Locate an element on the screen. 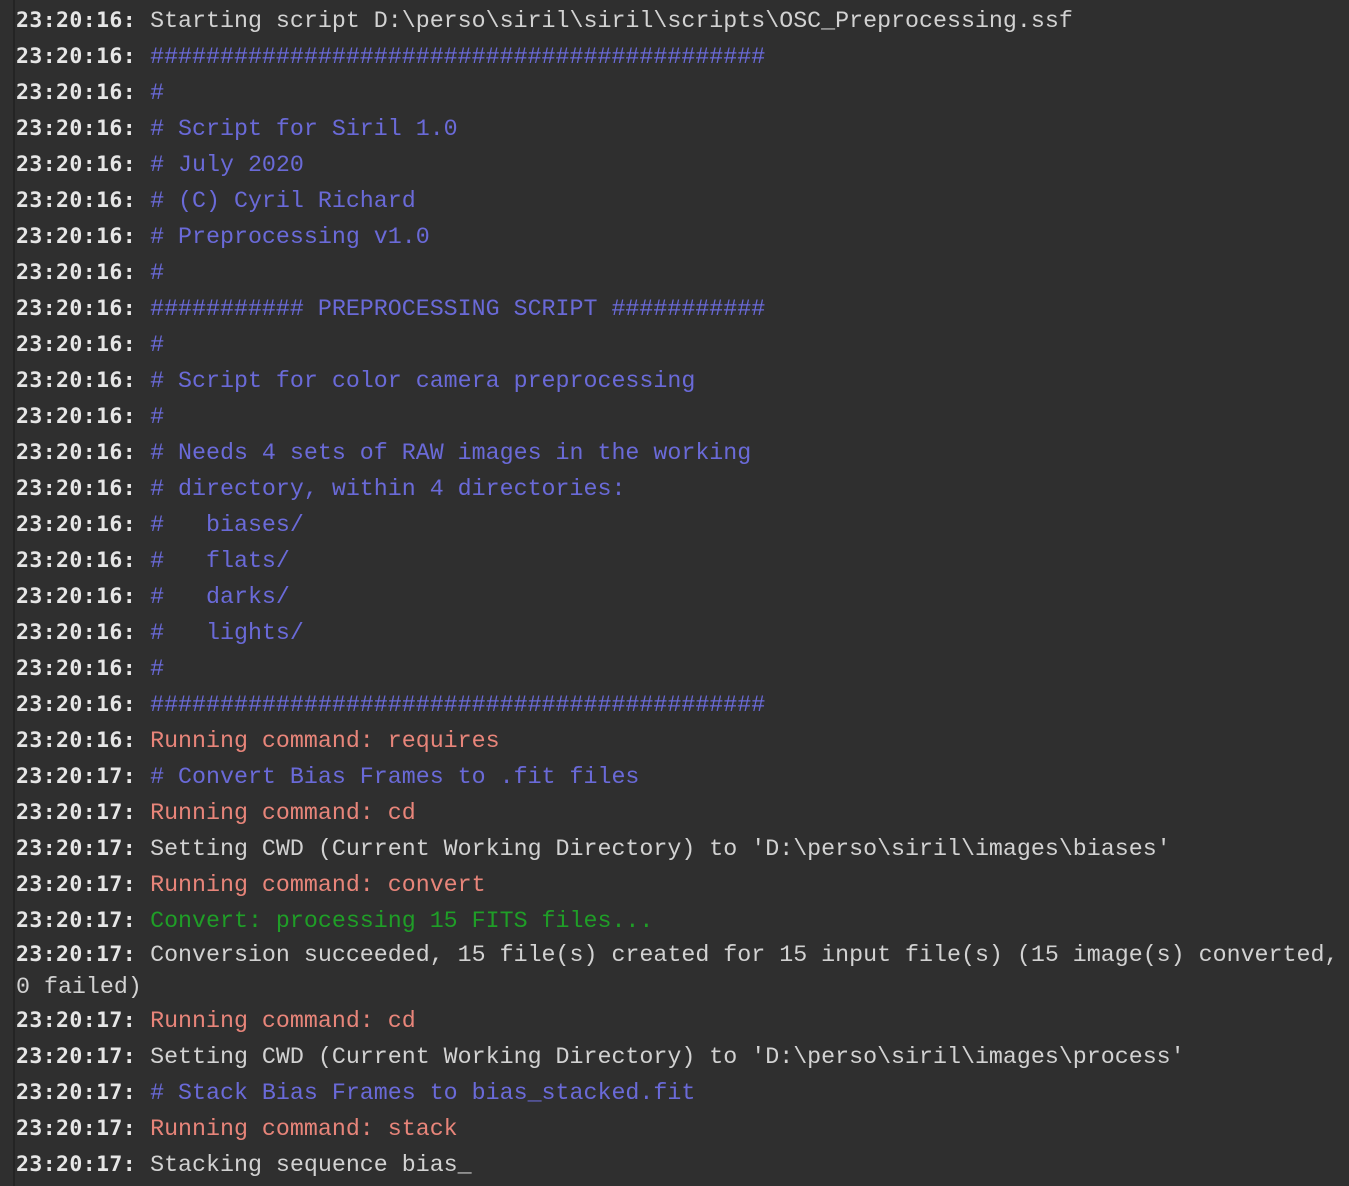  log-line: 23:20:16: # Script for Siril 1.0 is located at coordinates (682, 129).